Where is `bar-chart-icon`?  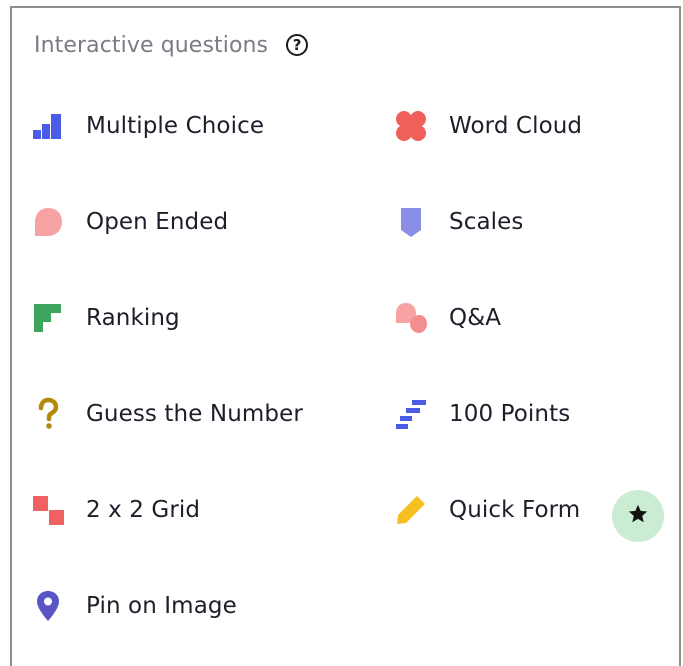
bar-chart-icon is located at coordinates (48, 126).